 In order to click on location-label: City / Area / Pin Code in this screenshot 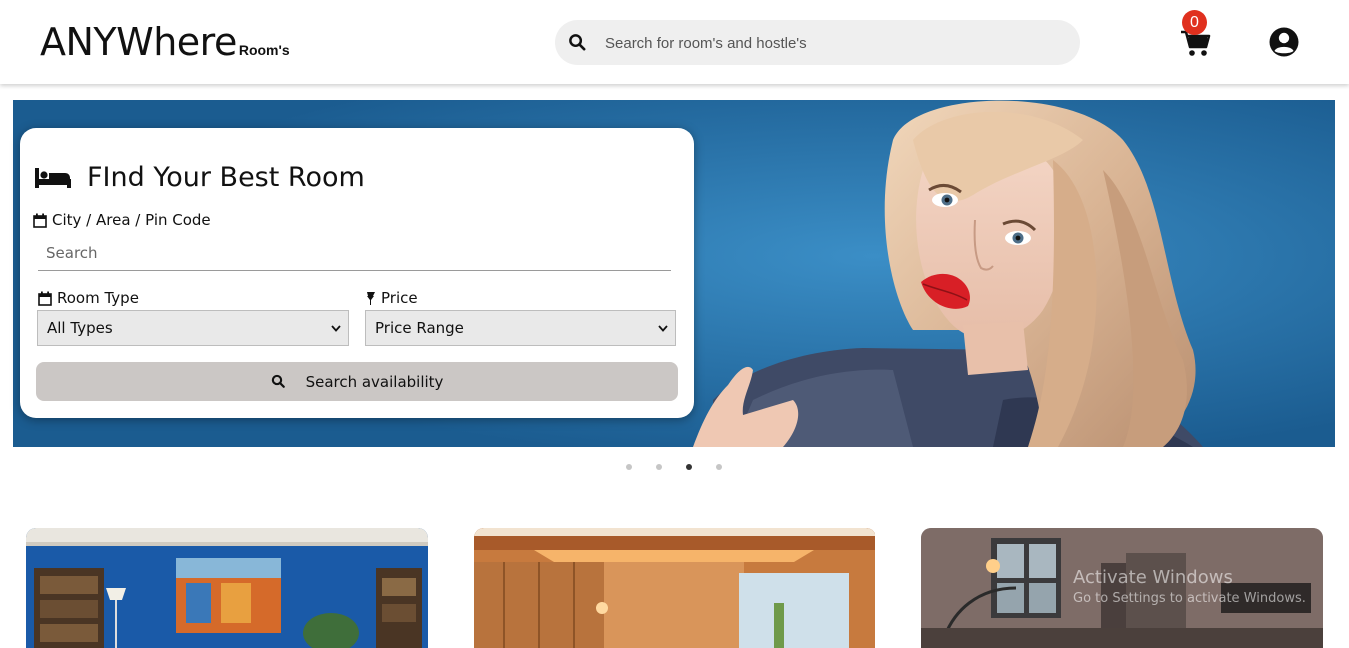, I will do `click(122, 220)`.